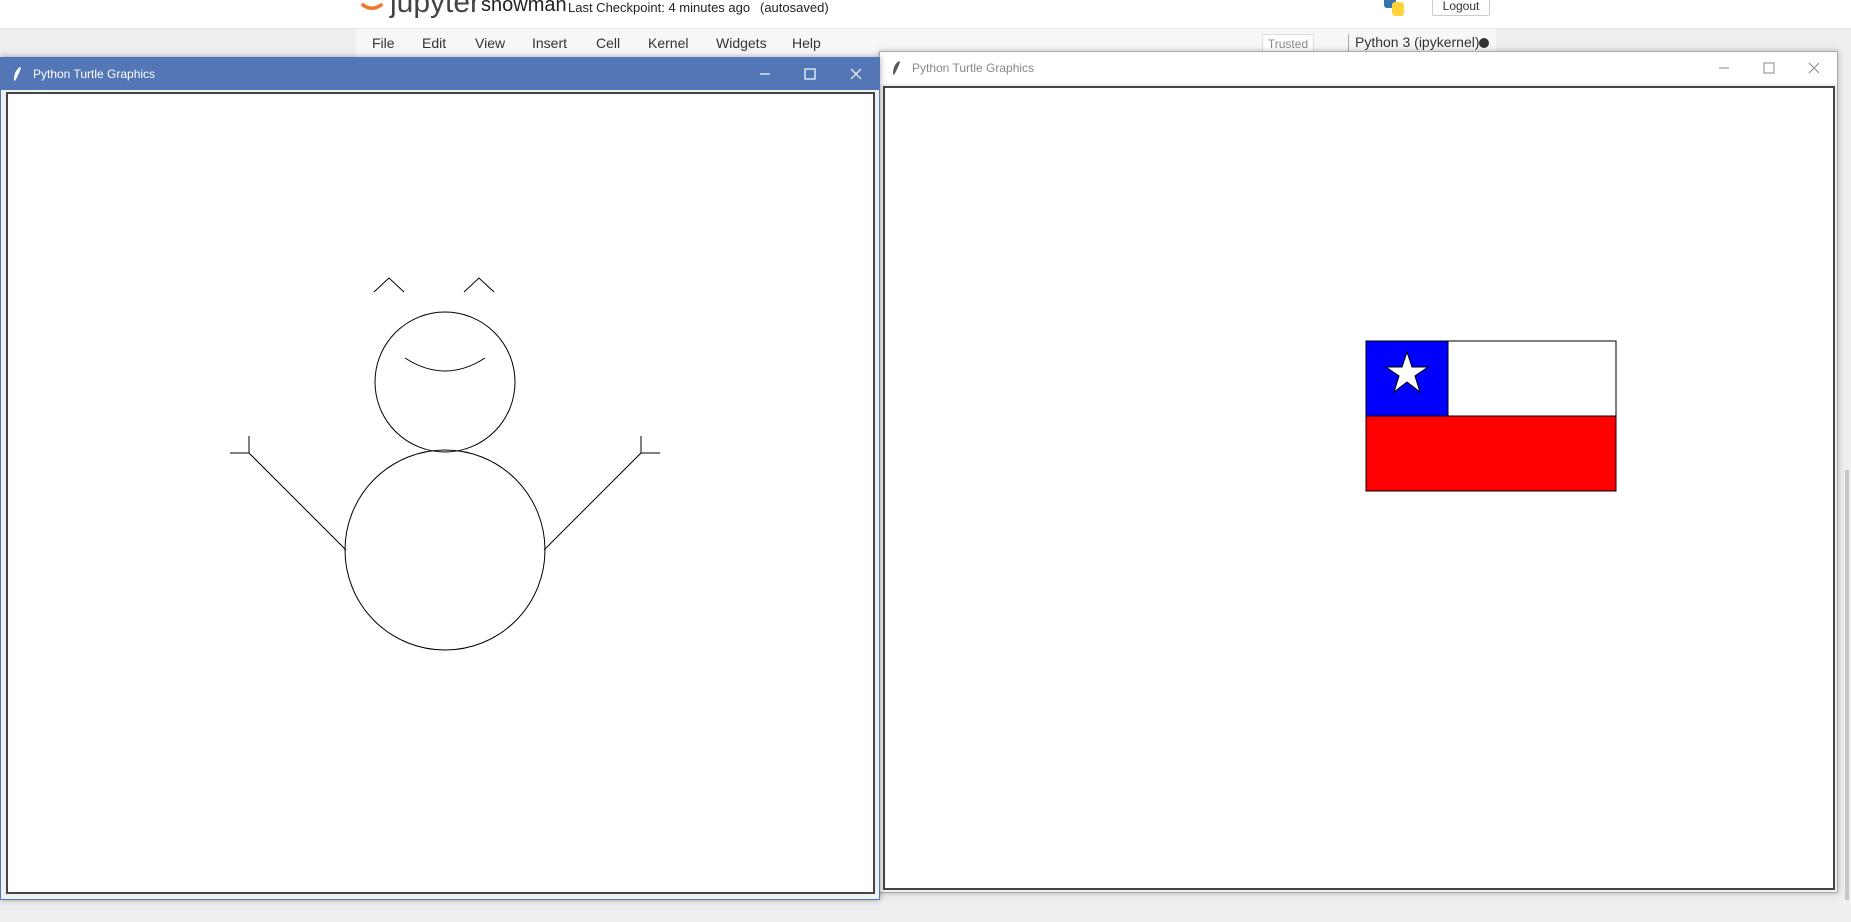 This screenshot has width=1851, height=922. Describe the element at coordinates (1461, 8) in the screenshot. I see `logout-button: Logout` at that location.